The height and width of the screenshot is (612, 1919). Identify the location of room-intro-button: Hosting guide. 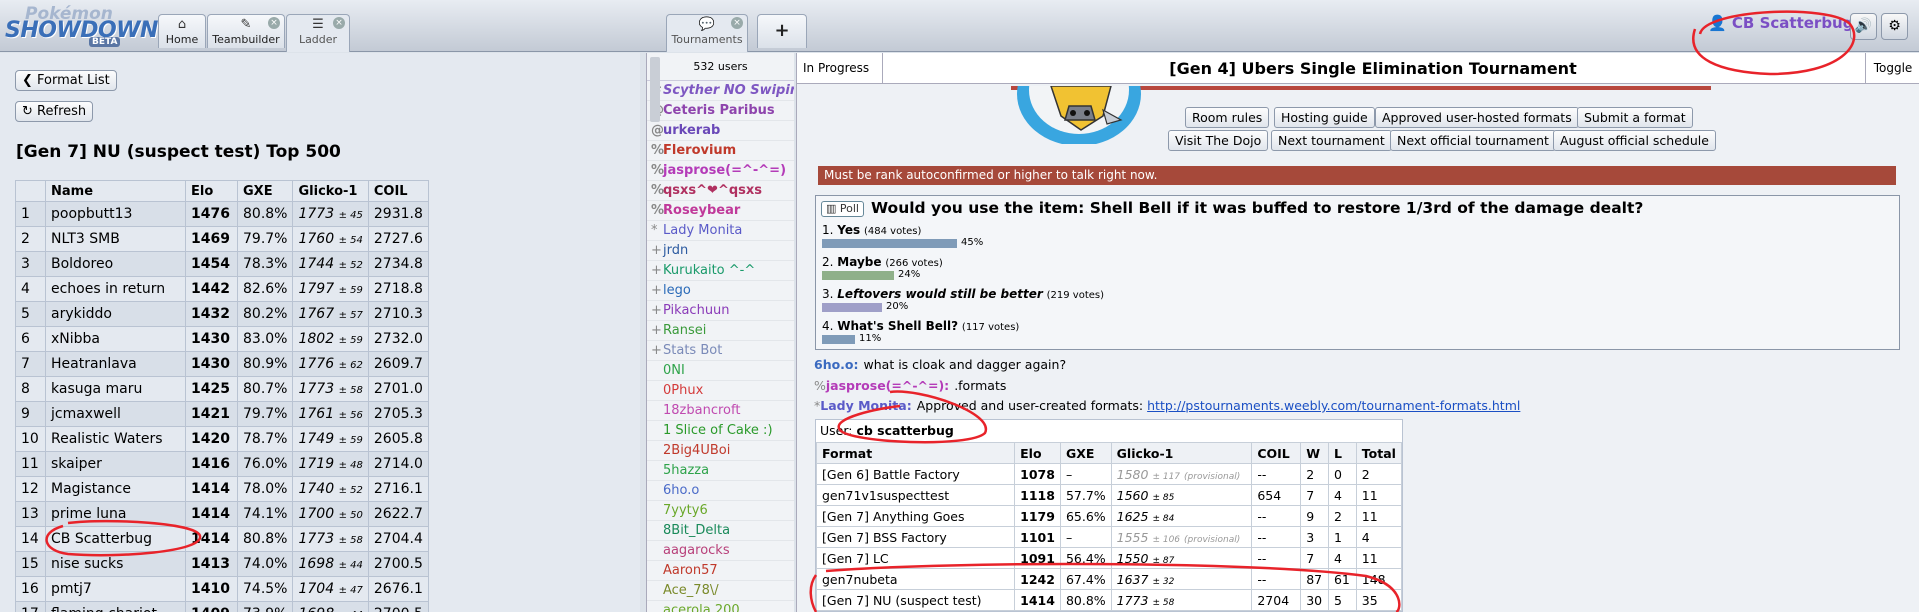
(1324, 117).